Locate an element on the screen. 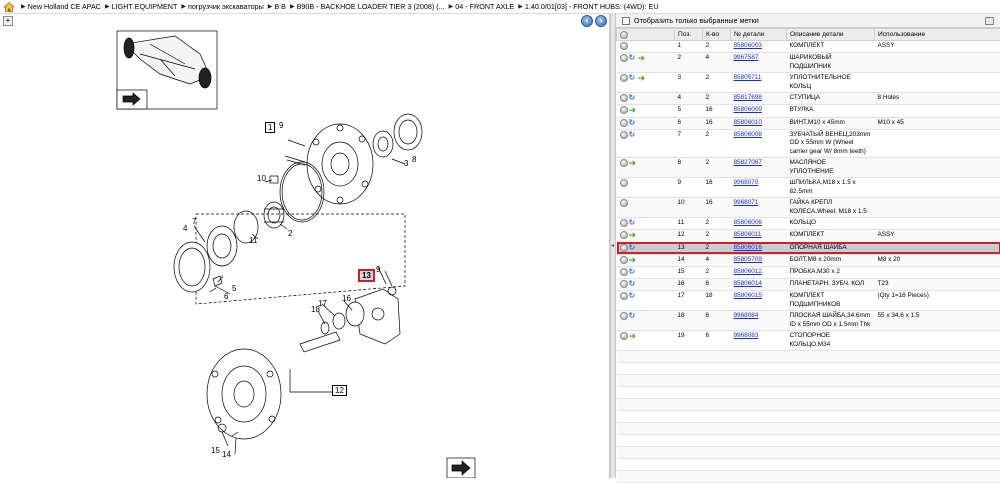 Image resolution: width=1000 pixels, height=483 pixels. breadcrumb-label: погрузчик экскаваторы is located at coordinates (226, 6).